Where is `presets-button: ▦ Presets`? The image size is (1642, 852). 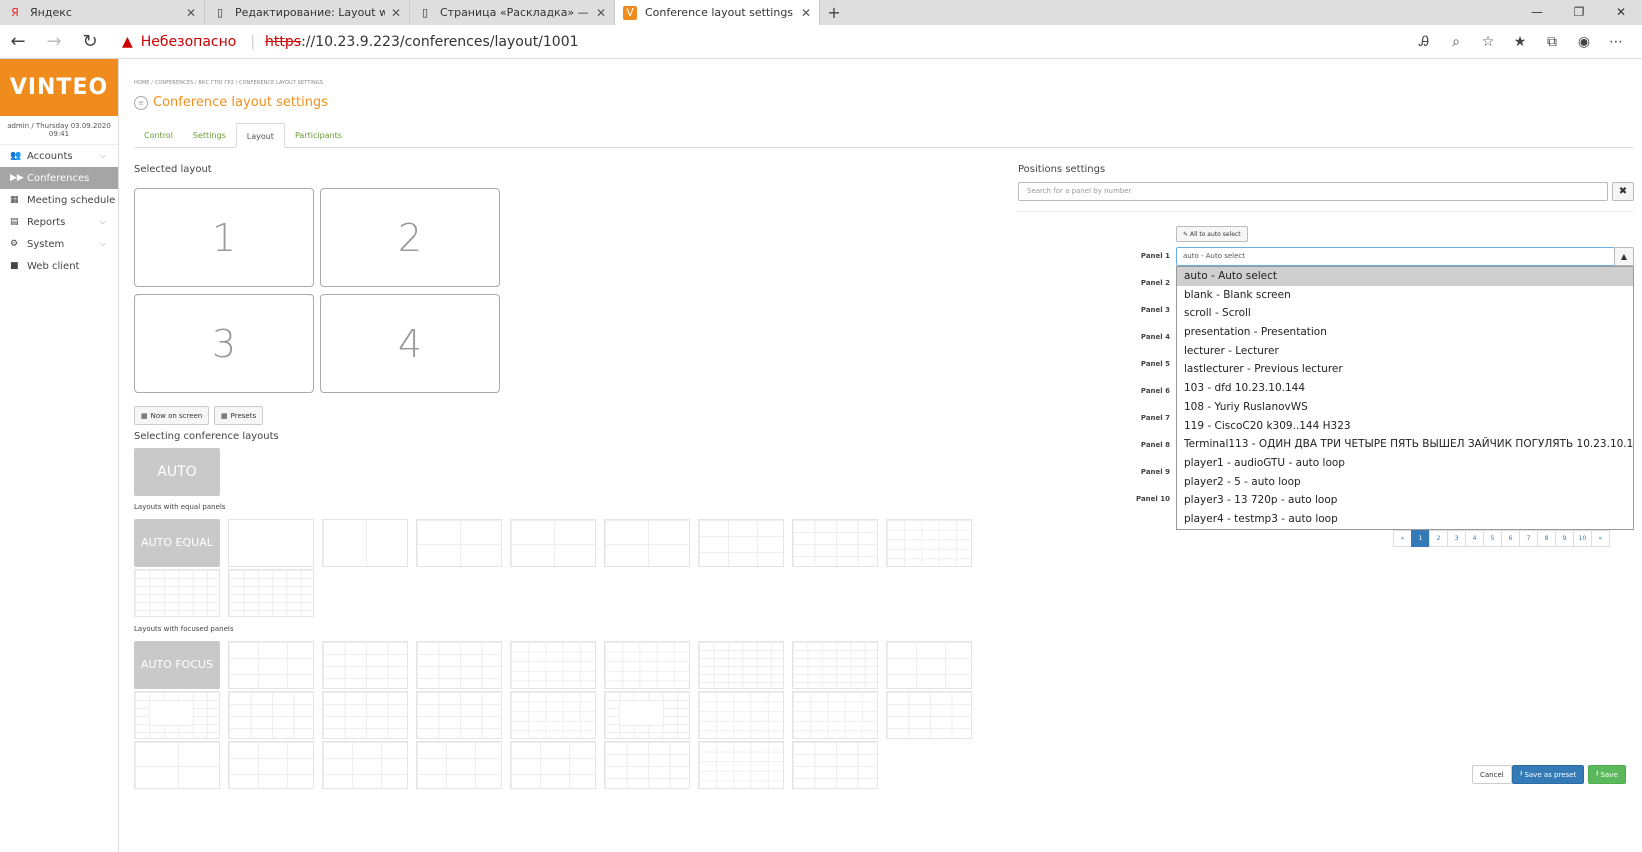 presets-button: ▦ Presets is located at coordinates (239, 415).